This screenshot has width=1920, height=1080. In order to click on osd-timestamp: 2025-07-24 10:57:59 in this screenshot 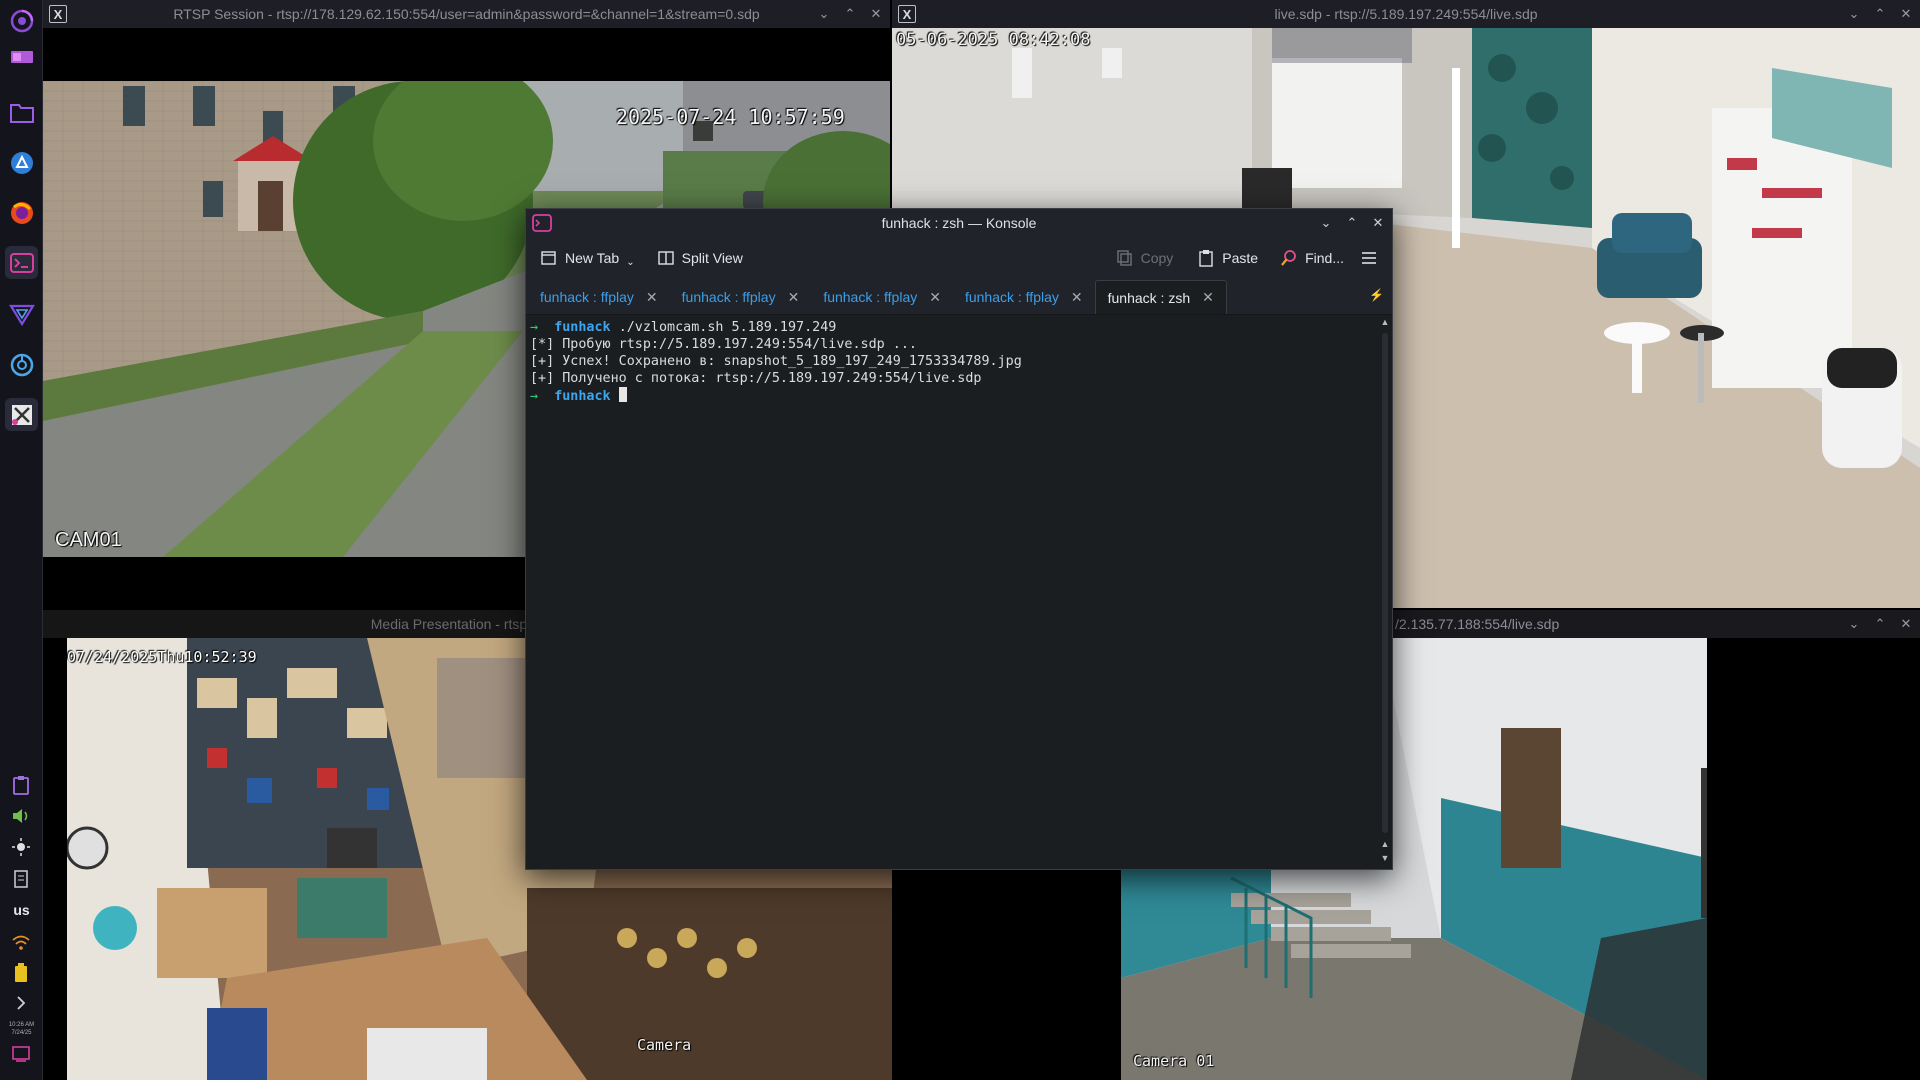, I will do `click(730, 117)`.